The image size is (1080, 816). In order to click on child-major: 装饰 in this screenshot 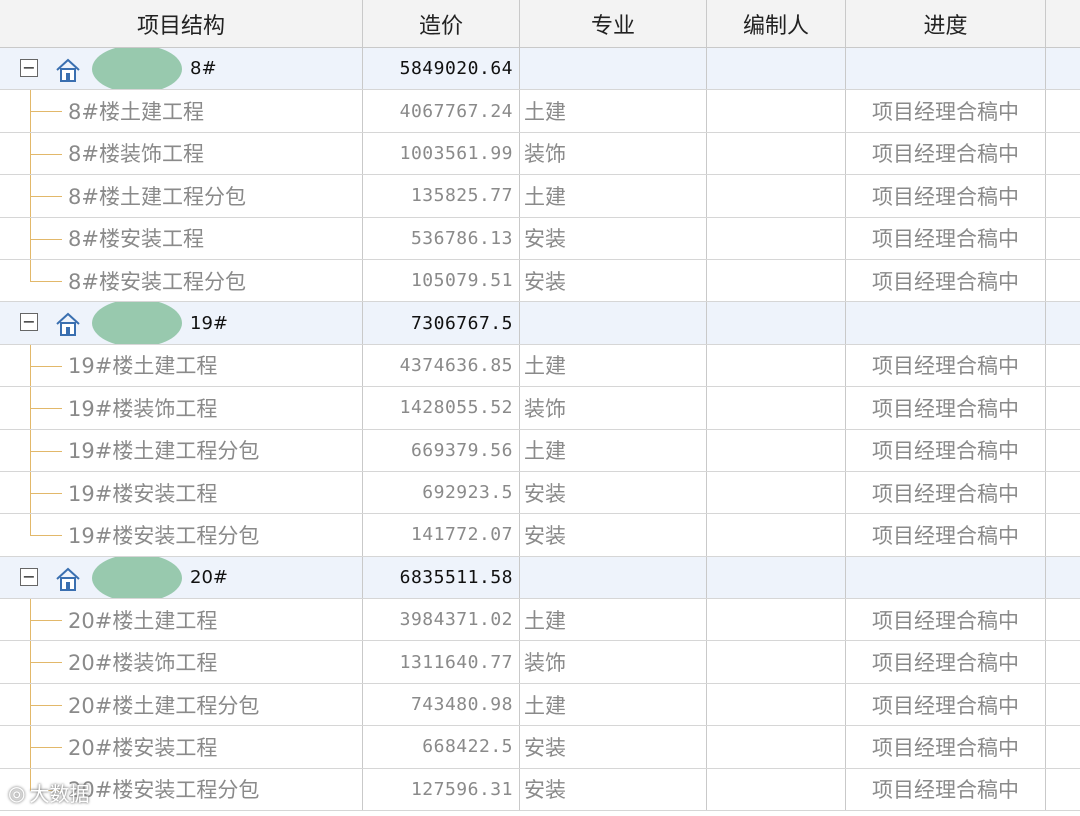, I will do `click(613, 153)`.